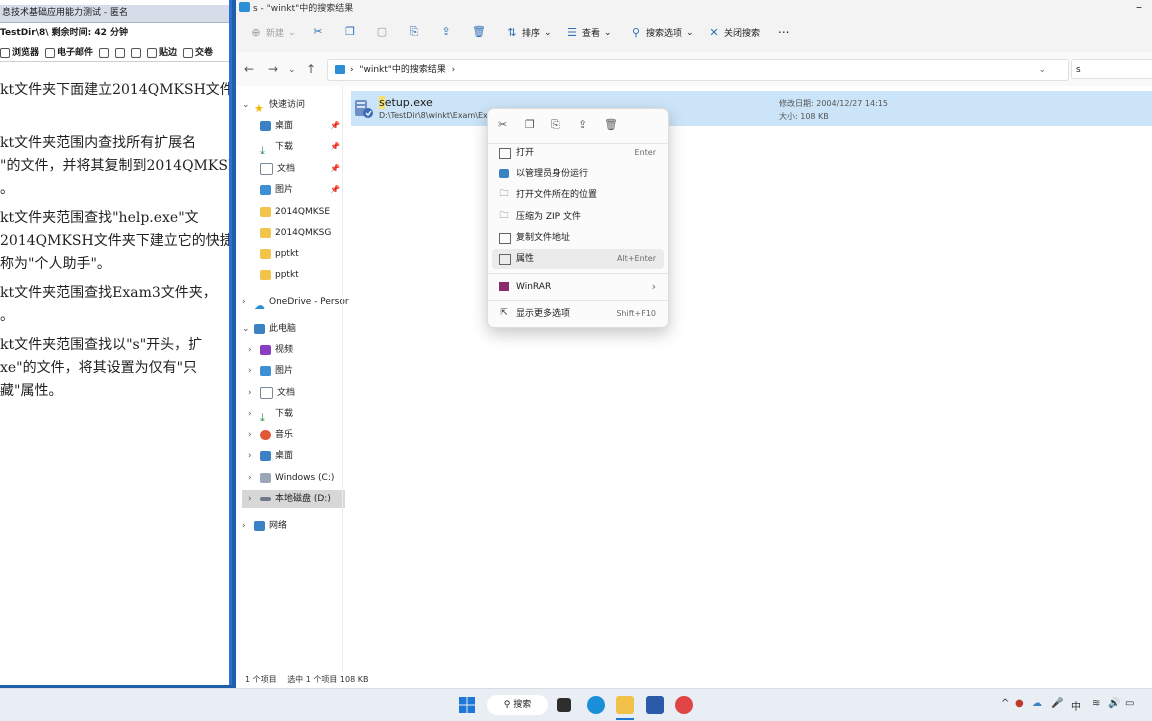  Describe the element at coordinates (269, 329) in the screenshot. I see `nav-this-pc: ⌄ 此电脑` at that location.